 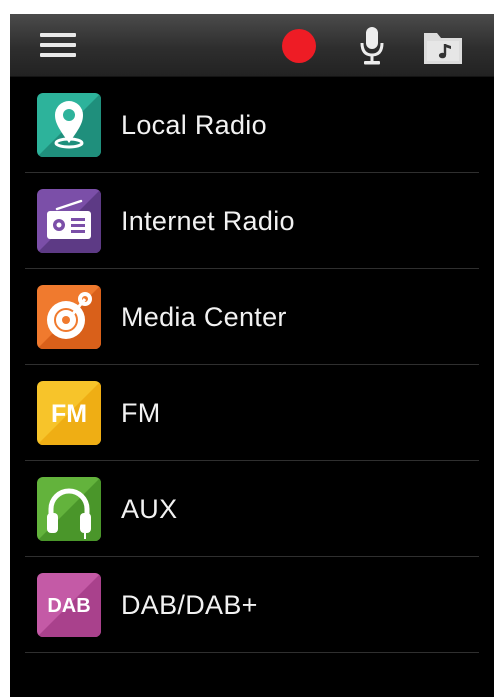 I want to click on menu-item-label: AUX, so click(x=149, y=509).